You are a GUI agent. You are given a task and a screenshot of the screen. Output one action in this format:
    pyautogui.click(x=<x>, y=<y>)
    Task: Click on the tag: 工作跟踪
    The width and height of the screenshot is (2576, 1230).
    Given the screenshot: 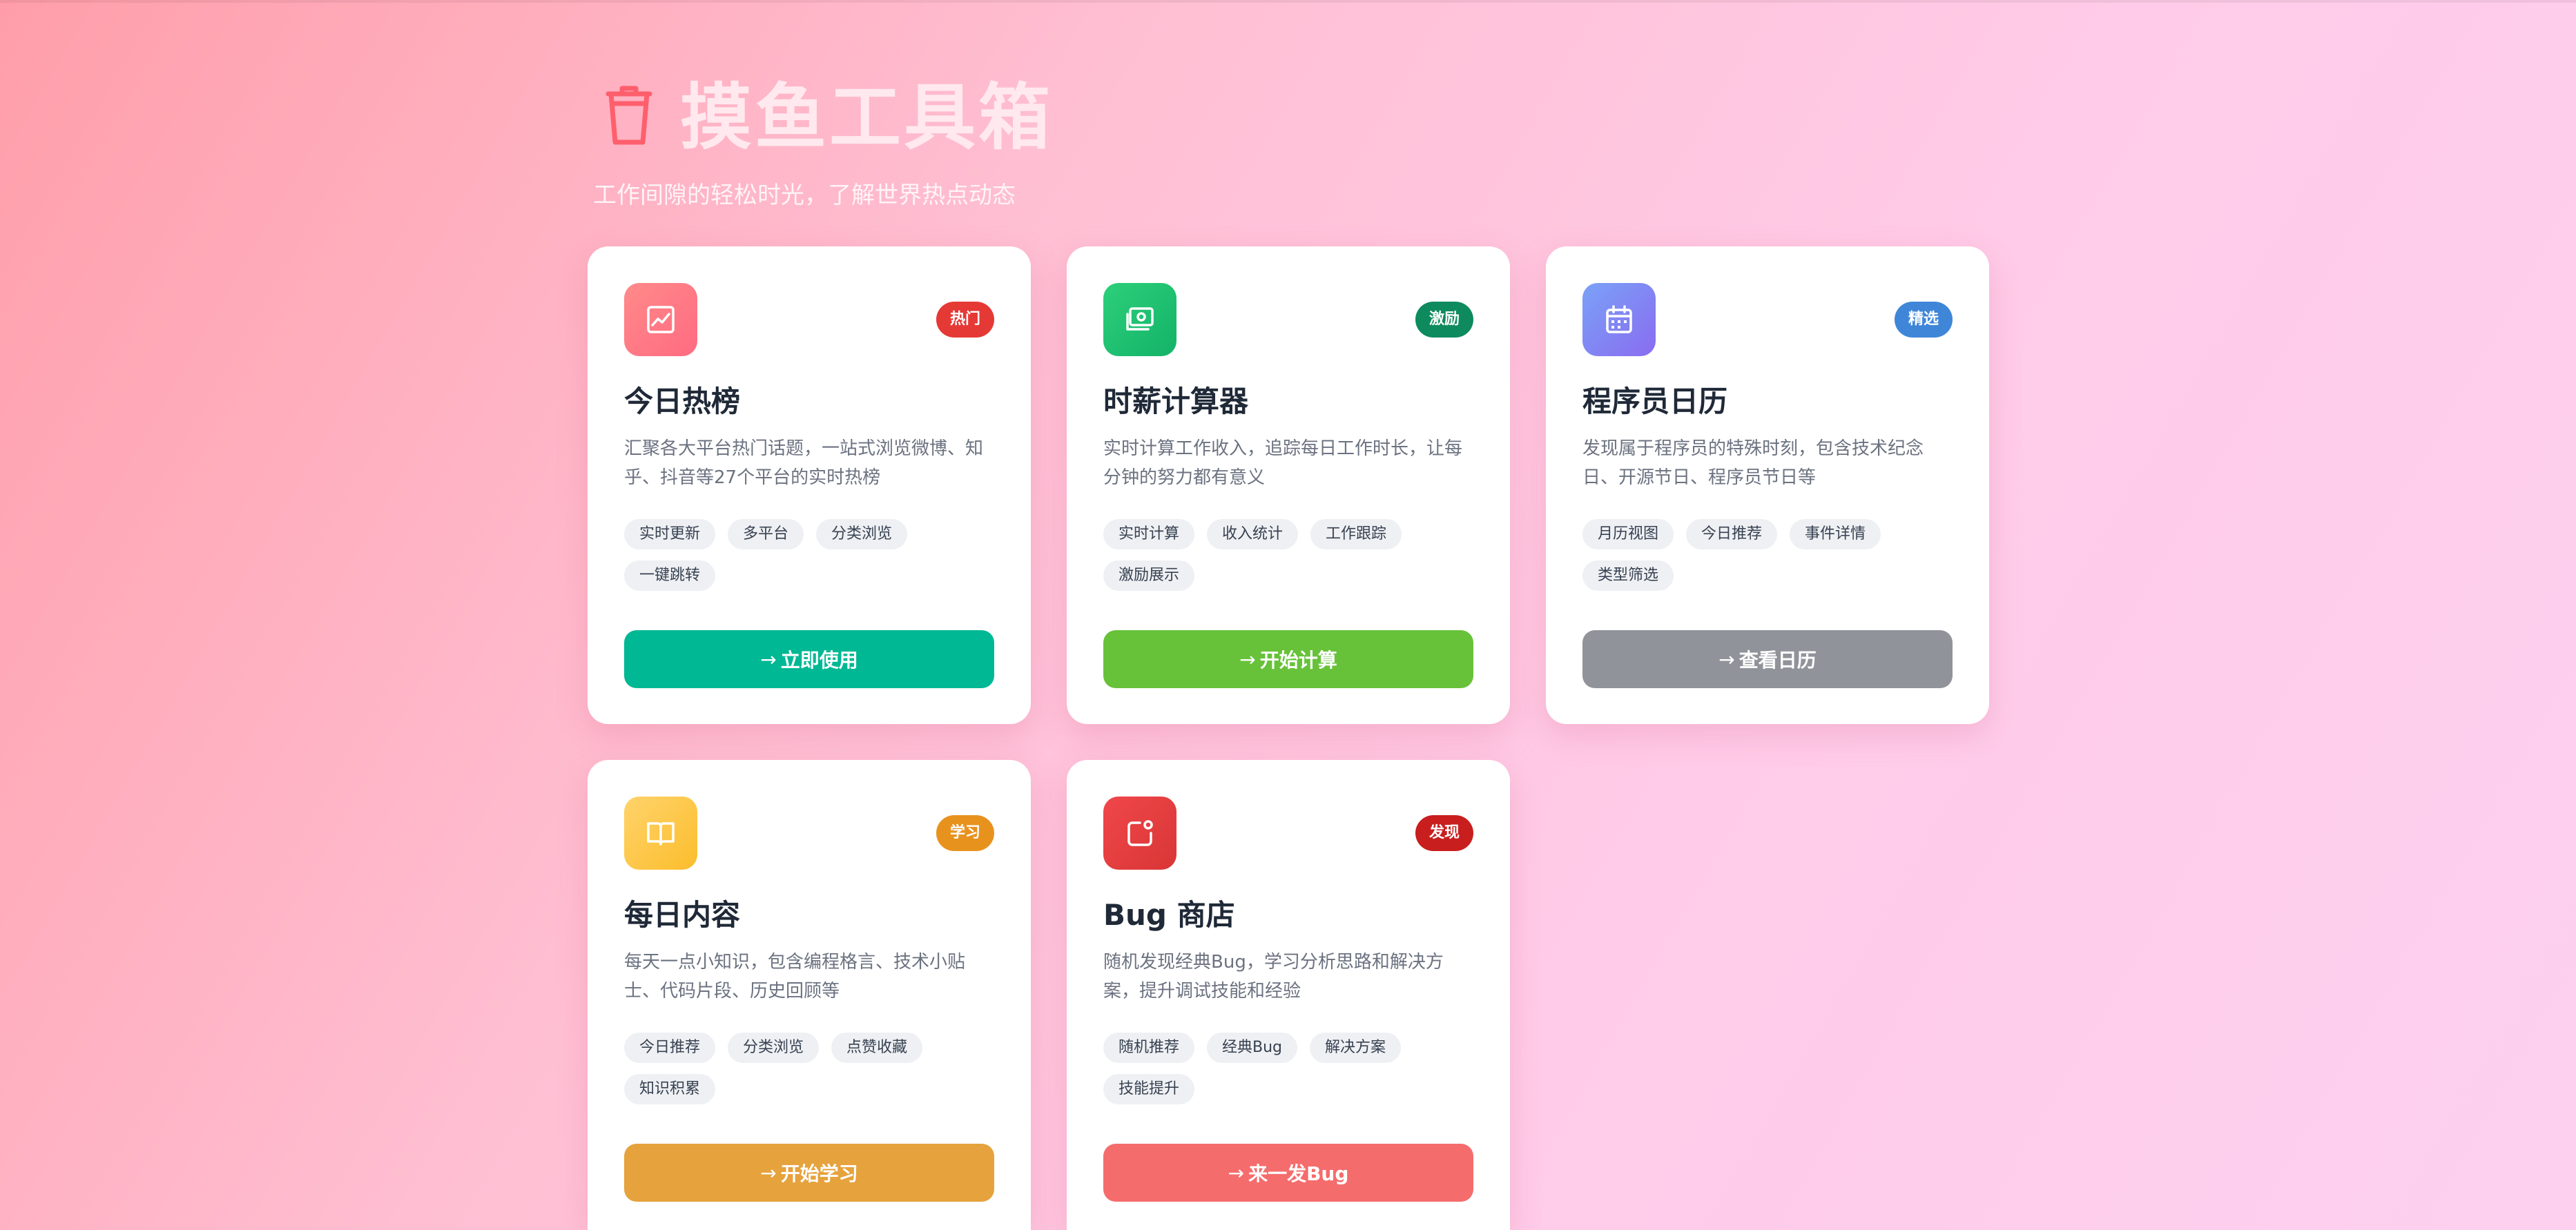 What is the action you would take?
    pyautogui.click(x=1356, y=534)
    